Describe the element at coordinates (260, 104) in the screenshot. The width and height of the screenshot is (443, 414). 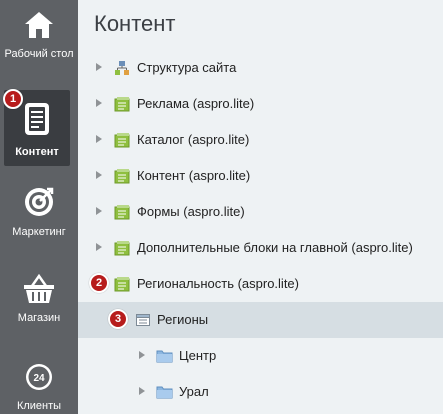
I see `tree-item-ads: Реклама (aspro.lite)` at that location.